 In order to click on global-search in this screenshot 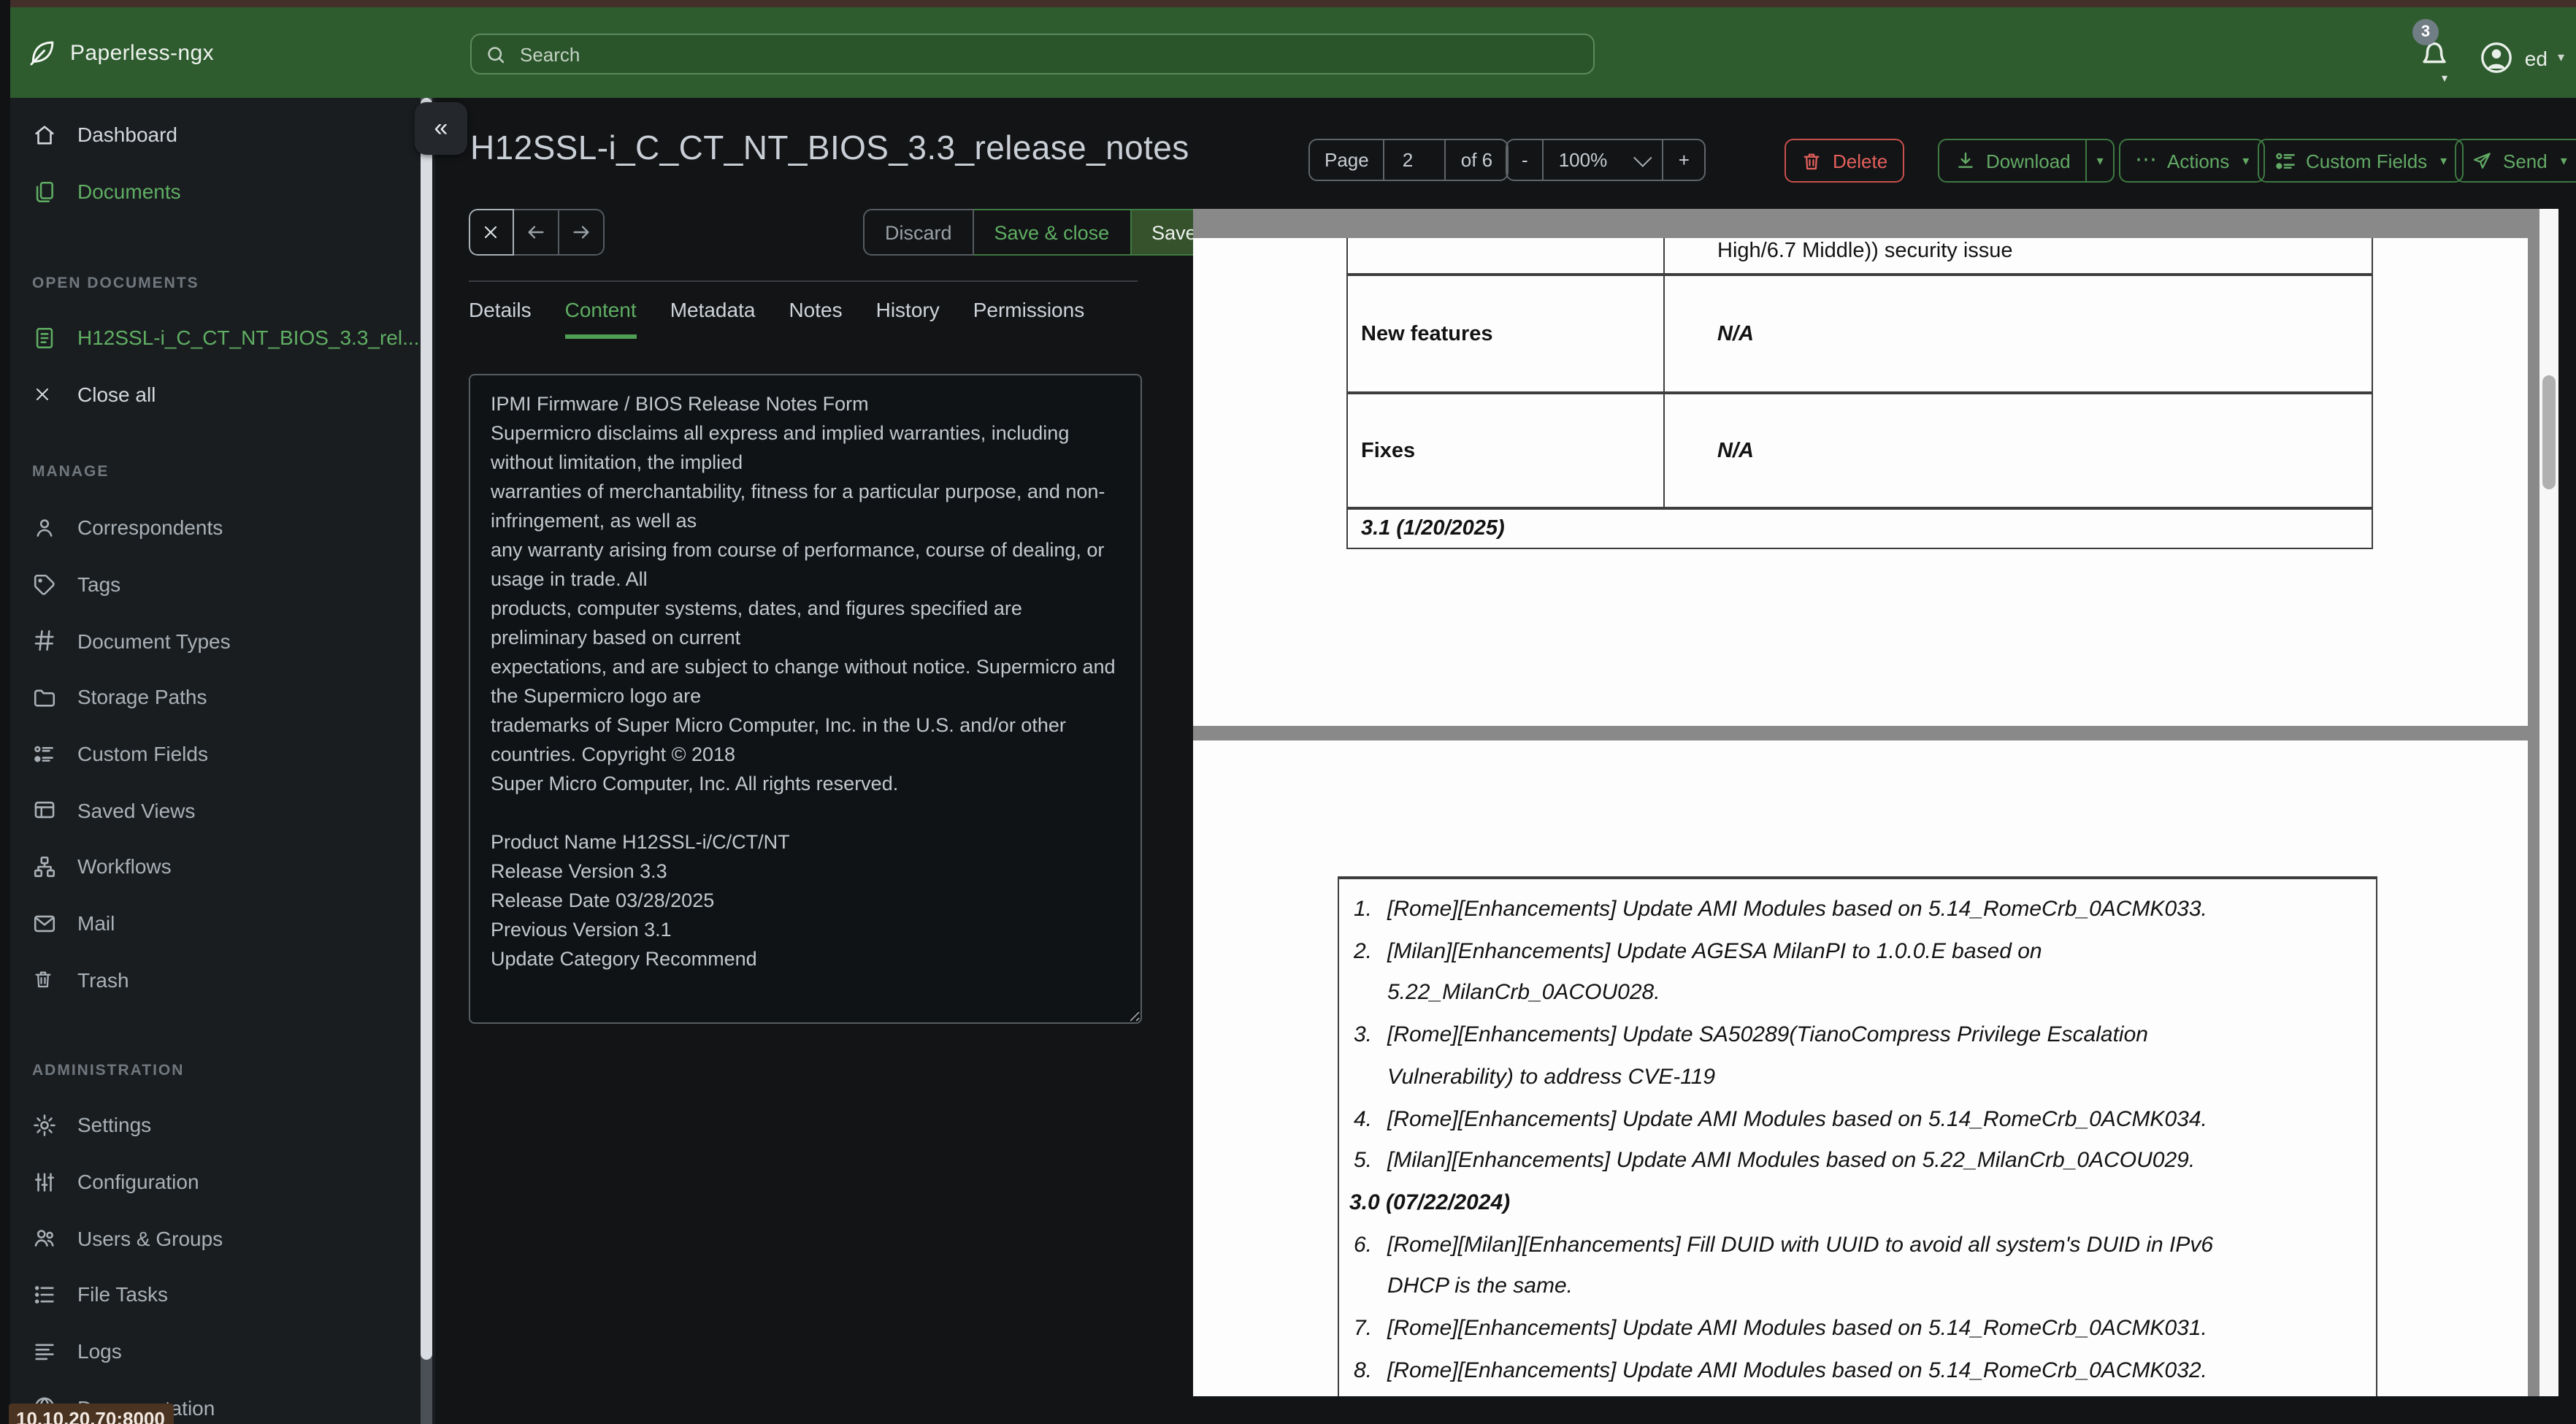, I will do `click(1032, 54)`.